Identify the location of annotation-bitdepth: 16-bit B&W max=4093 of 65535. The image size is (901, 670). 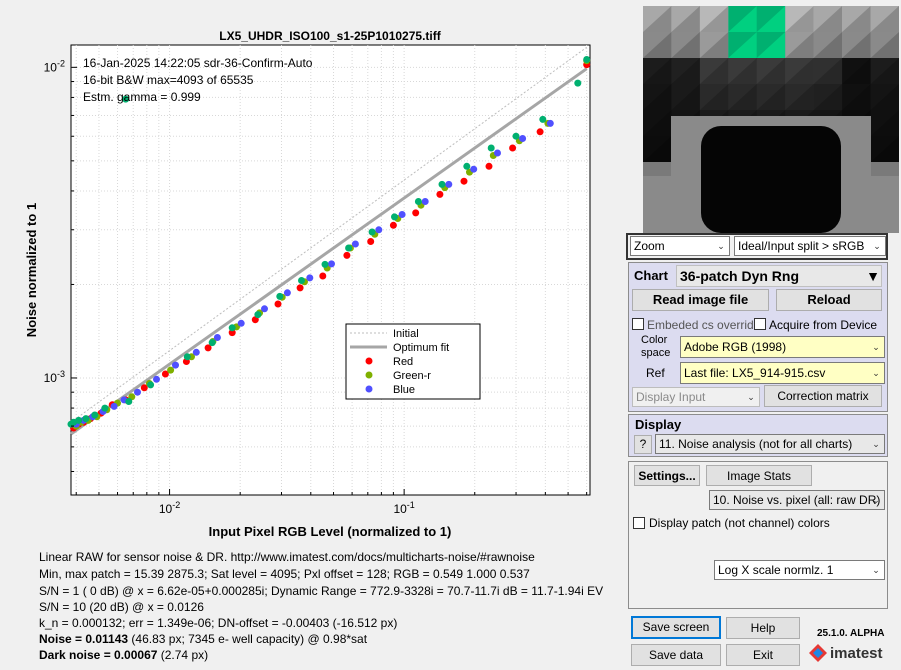
(168, 80).